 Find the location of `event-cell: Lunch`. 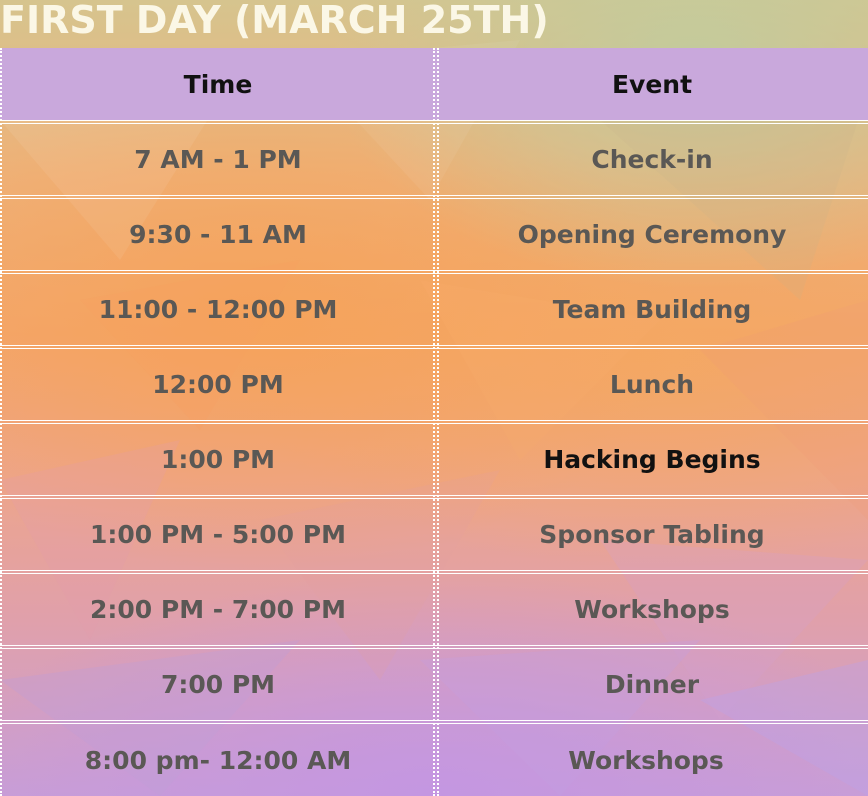

event-cell: Lunch is located at coordinates (652, 384).